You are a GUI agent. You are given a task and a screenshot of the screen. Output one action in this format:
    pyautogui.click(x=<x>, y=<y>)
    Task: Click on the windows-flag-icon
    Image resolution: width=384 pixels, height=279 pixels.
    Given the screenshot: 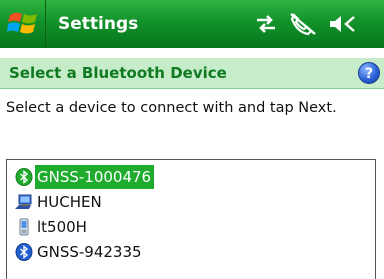 What is the action you would take?
    pyautogui.click(x=22, y=23)
    